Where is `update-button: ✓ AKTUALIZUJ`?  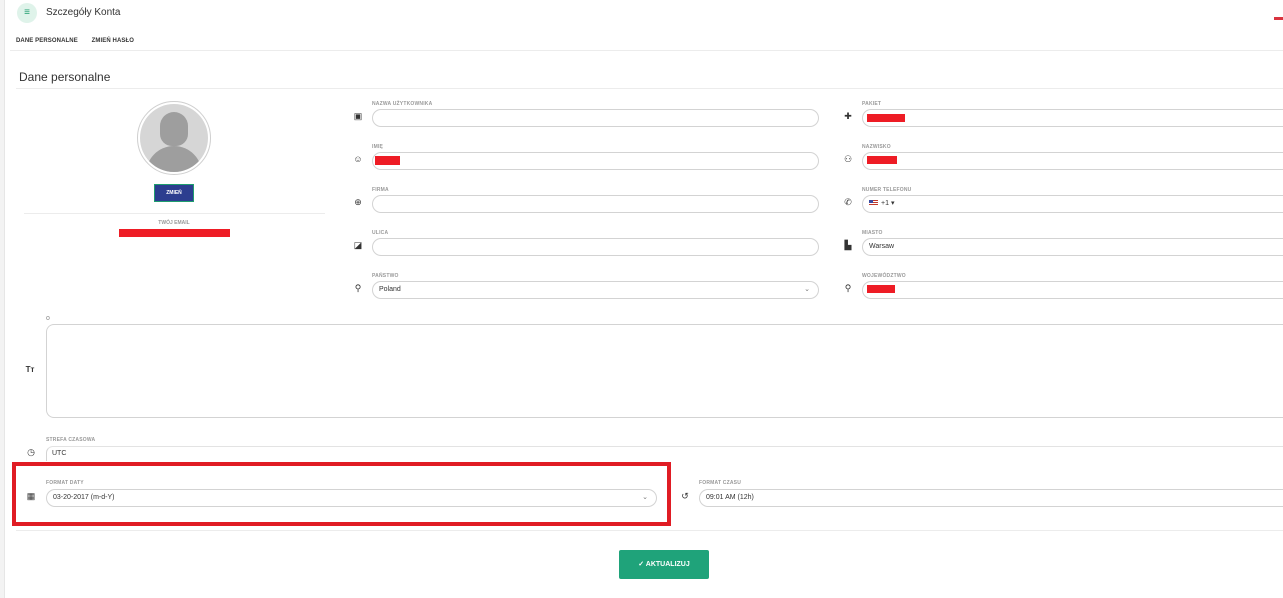
update-button: ✓ AKTUALIZUJ is located at coordinates (664, 564).